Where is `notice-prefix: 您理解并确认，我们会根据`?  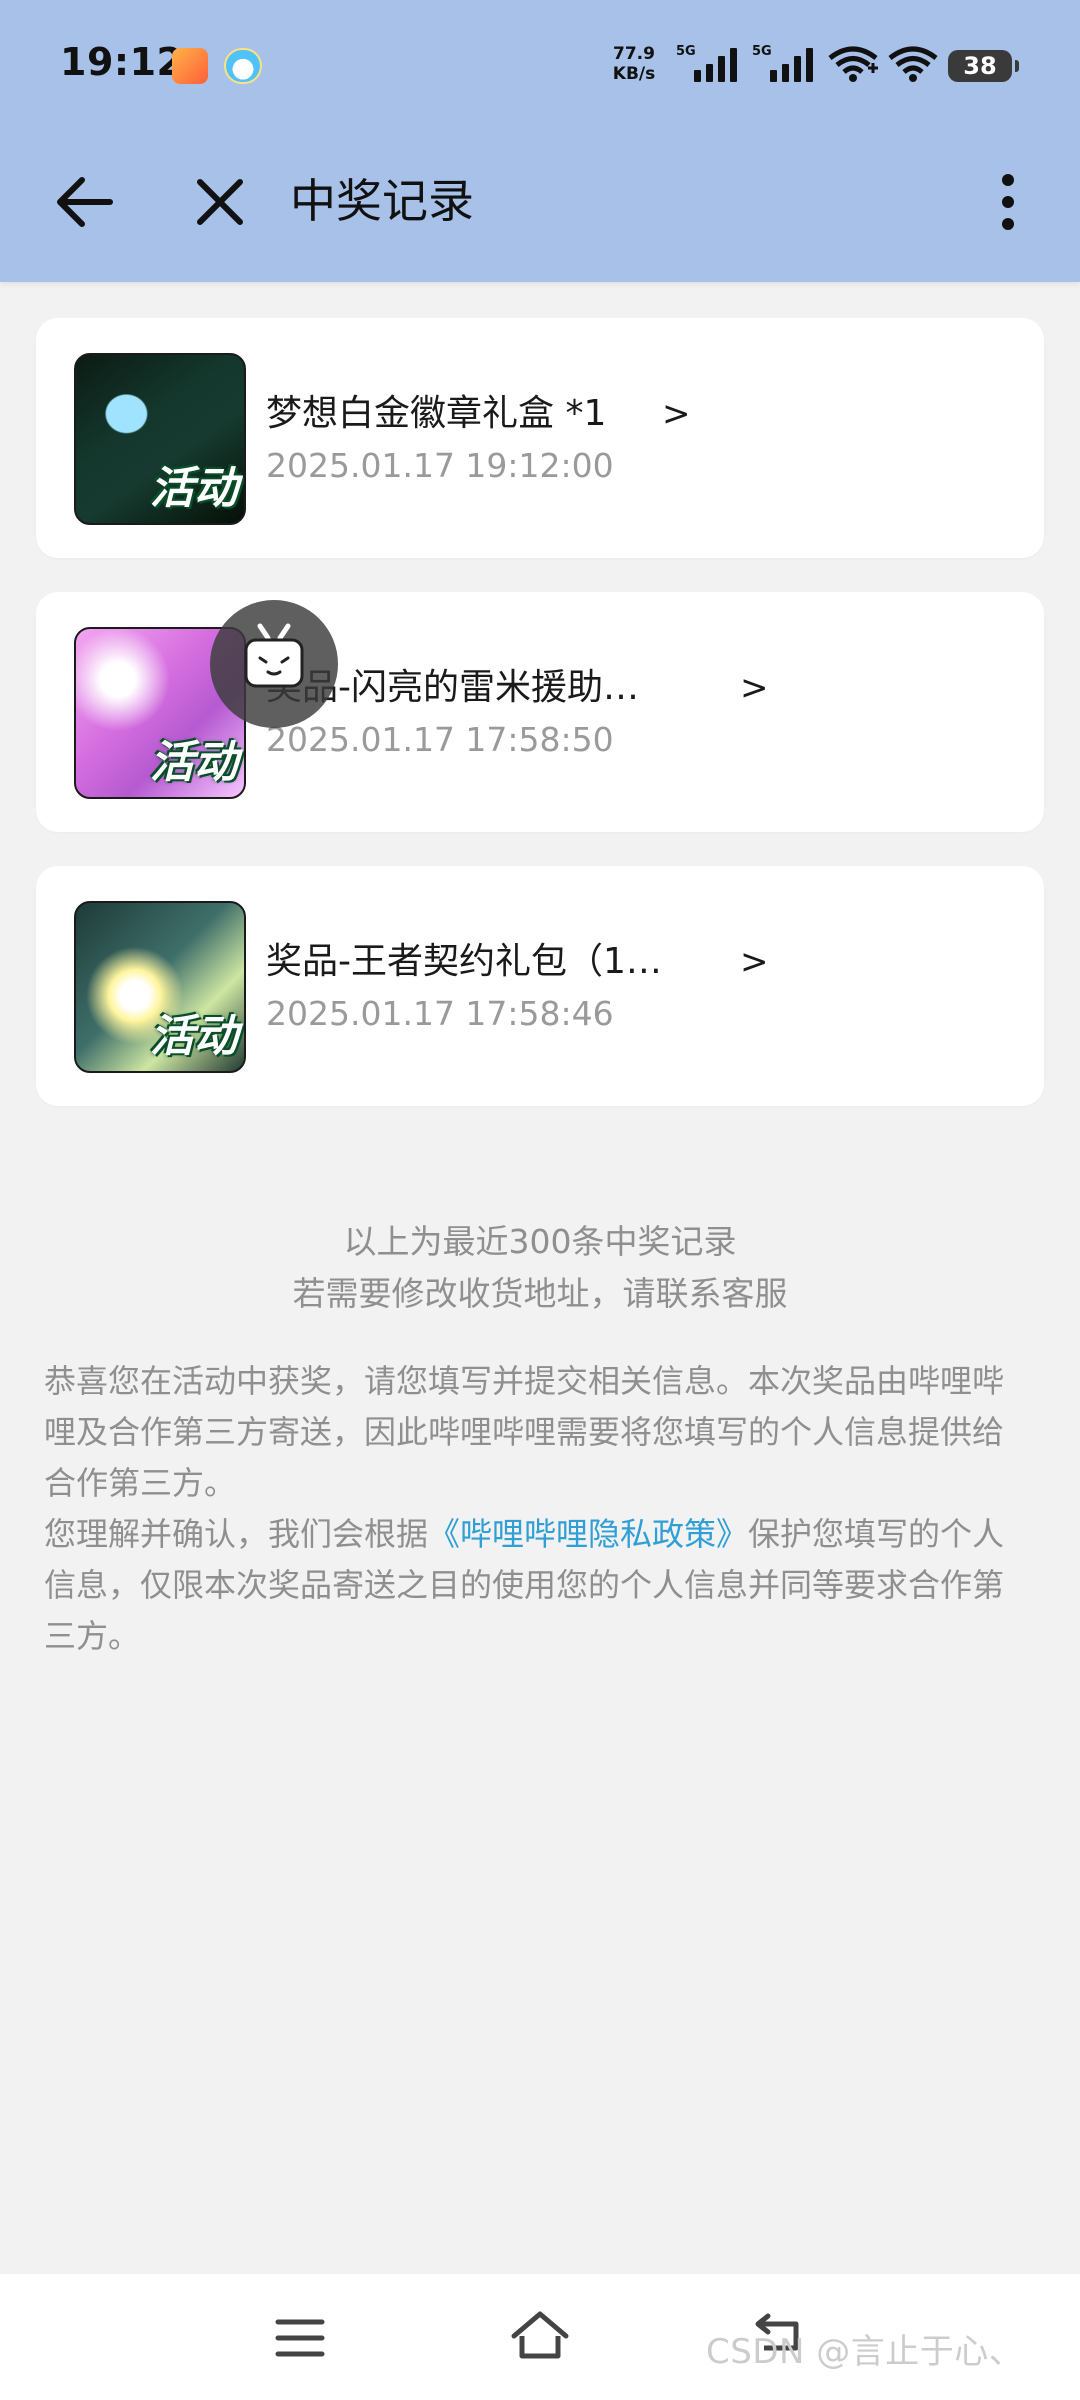 notice-prefix: 您理解并确认，我们会根据 is located at coordinates (236, 1534).